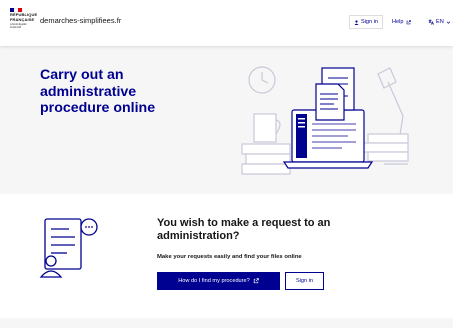 This screenshot has height=328, width=453. I want to click on user-icon, so click(356, 22).